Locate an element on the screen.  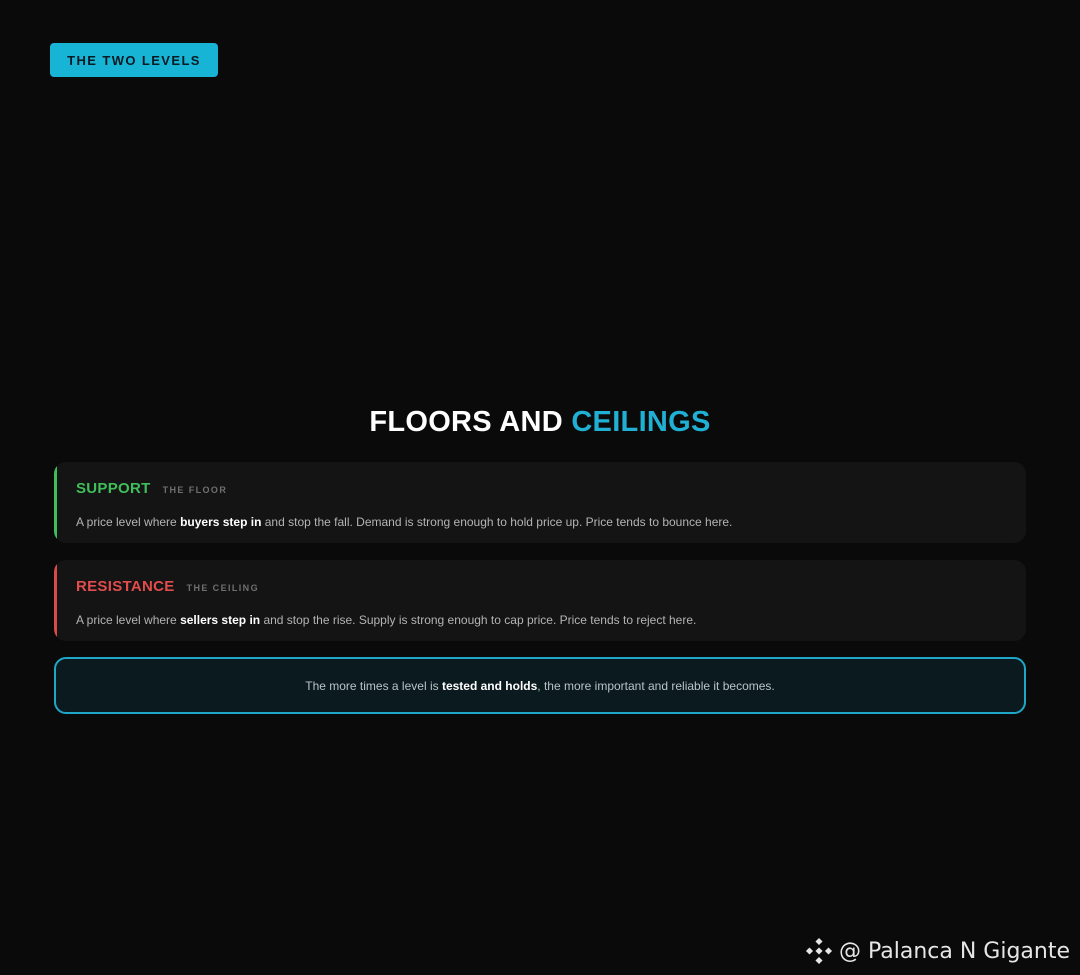
resistance-card-header: RESISTANCE THE CEILING is located at coordinates (551, 589).